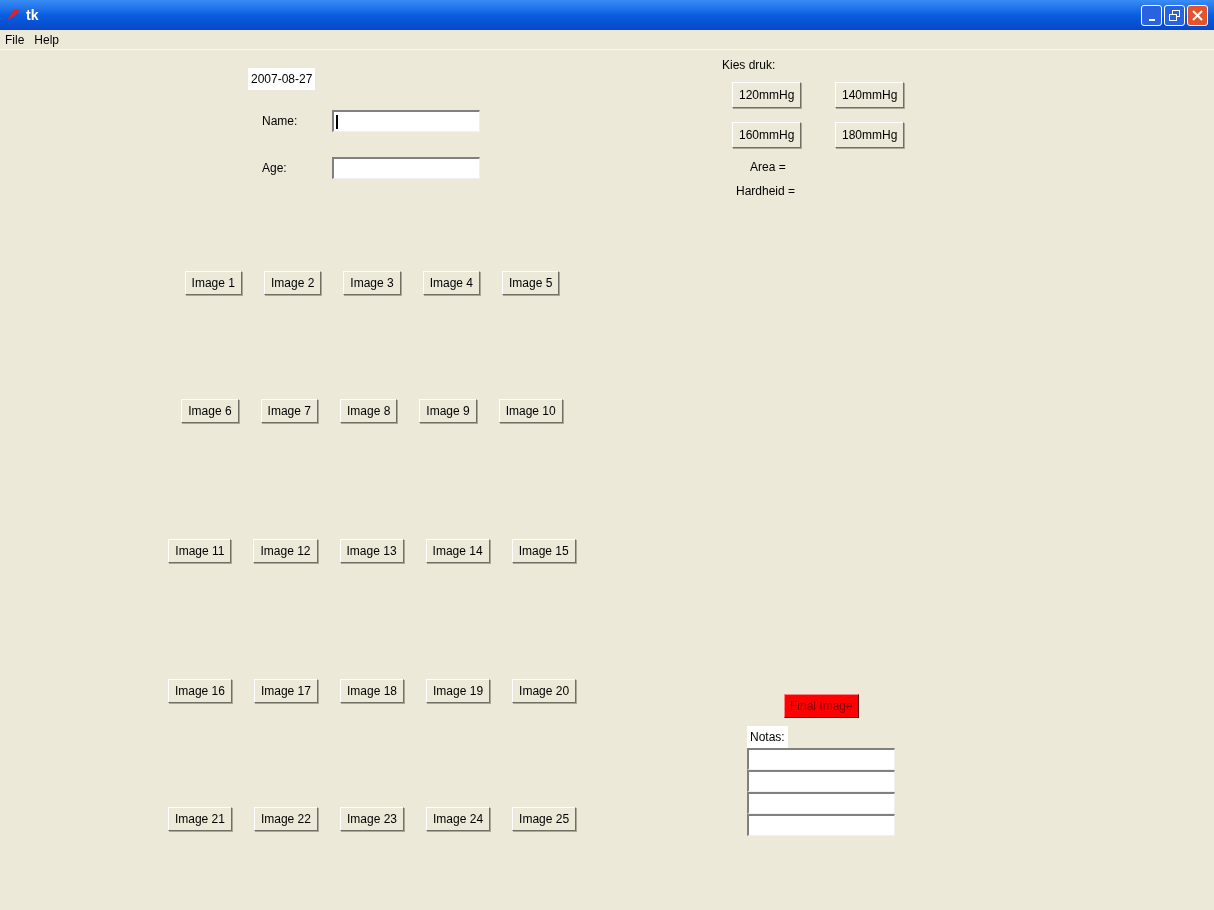 The width and height of the screenshot is (1214, 910). Describe the element at coordinates (280, 121) in the screenshot. I see `field-label: Name:` at that location.